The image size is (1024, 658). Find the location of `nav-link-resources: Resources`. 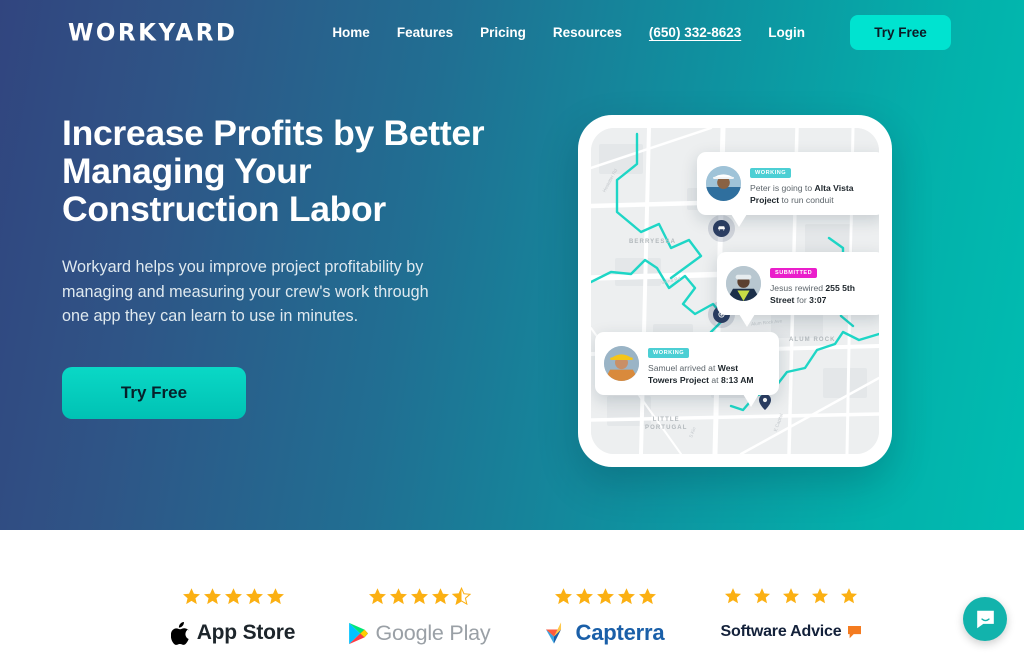

nav-link-resources: Resources is located at coordinates (587, 32).